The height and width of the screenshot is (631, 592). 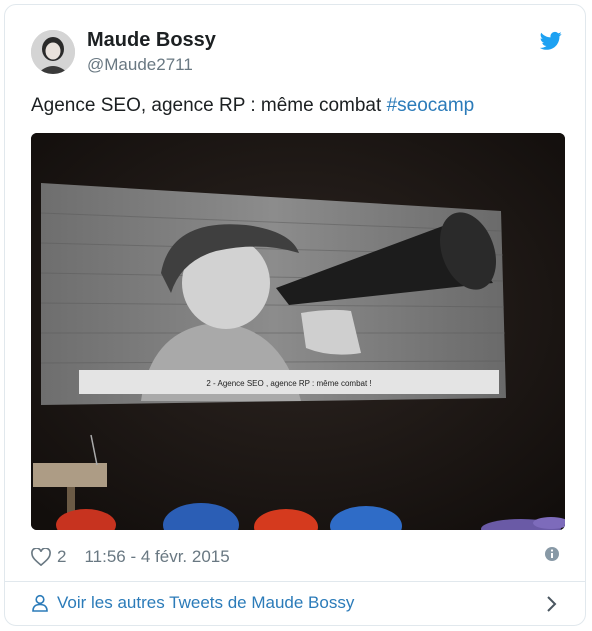 I want to click on author-name: Maude Bossy, so click(x=151, y=40).